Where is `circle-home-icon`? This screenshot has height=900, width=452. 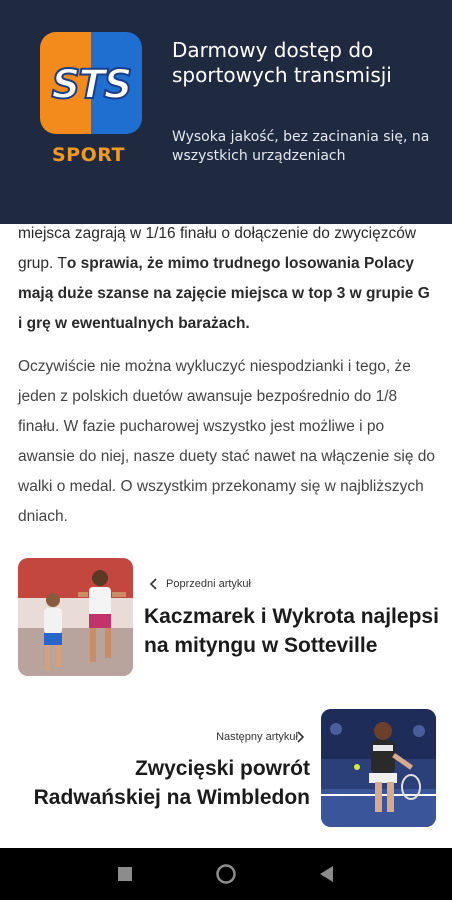 circle-home-icon is located at coordinates (226, 874).